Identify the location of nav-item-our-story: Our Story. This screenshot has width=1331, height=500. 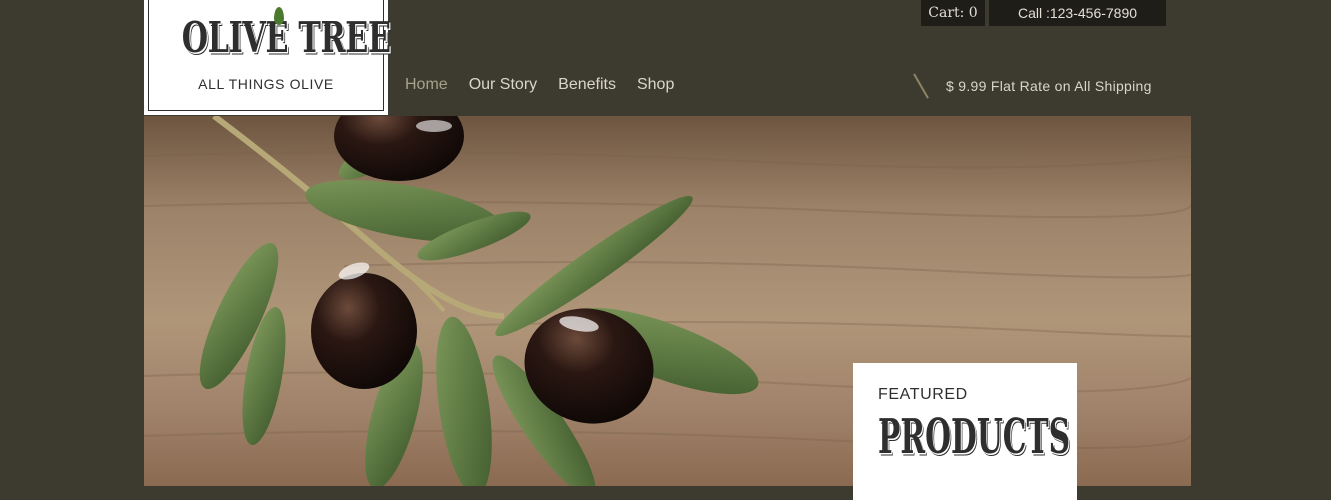
(503, 85).